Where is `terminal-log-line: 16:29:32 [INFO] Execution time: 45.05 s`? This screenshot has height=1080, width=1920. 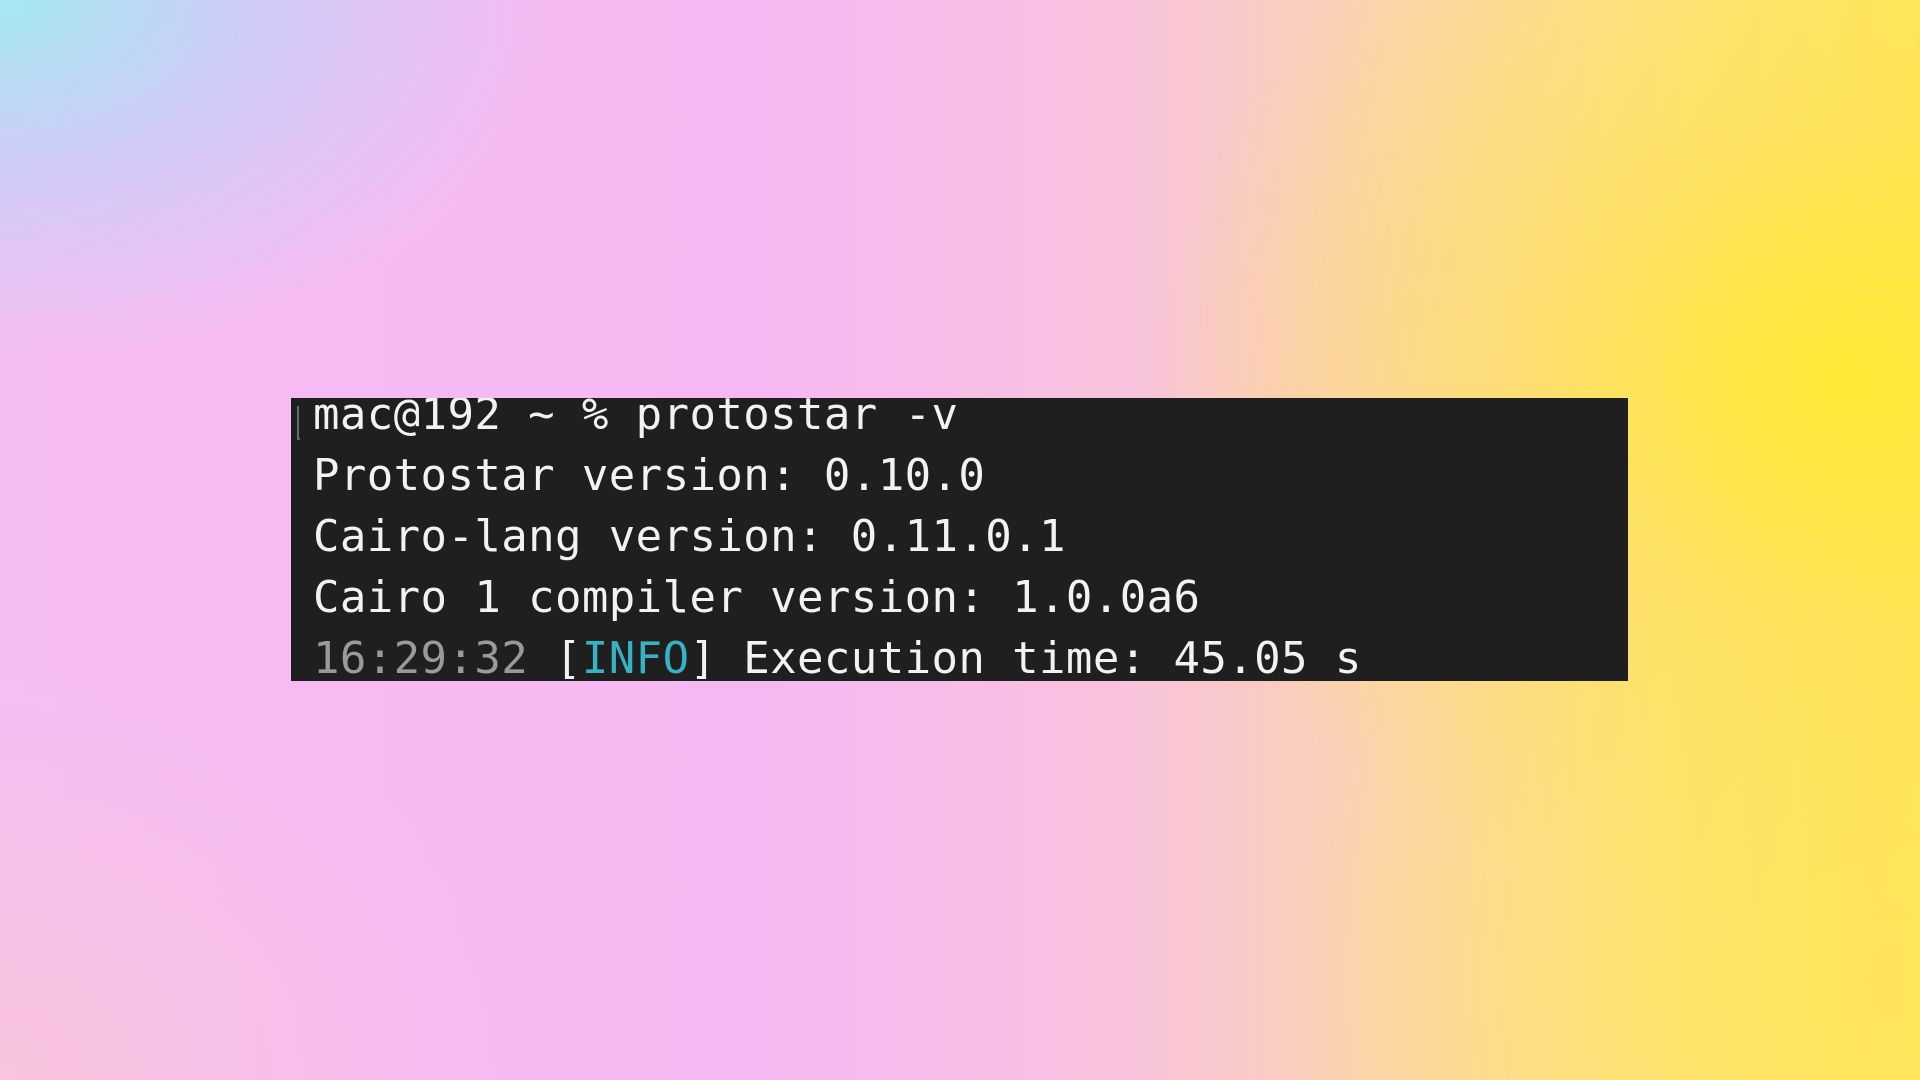
terminal-log-line: 16:29:32 [INFO] Execution time: 45.05 s is located at coordinates (837, 654).